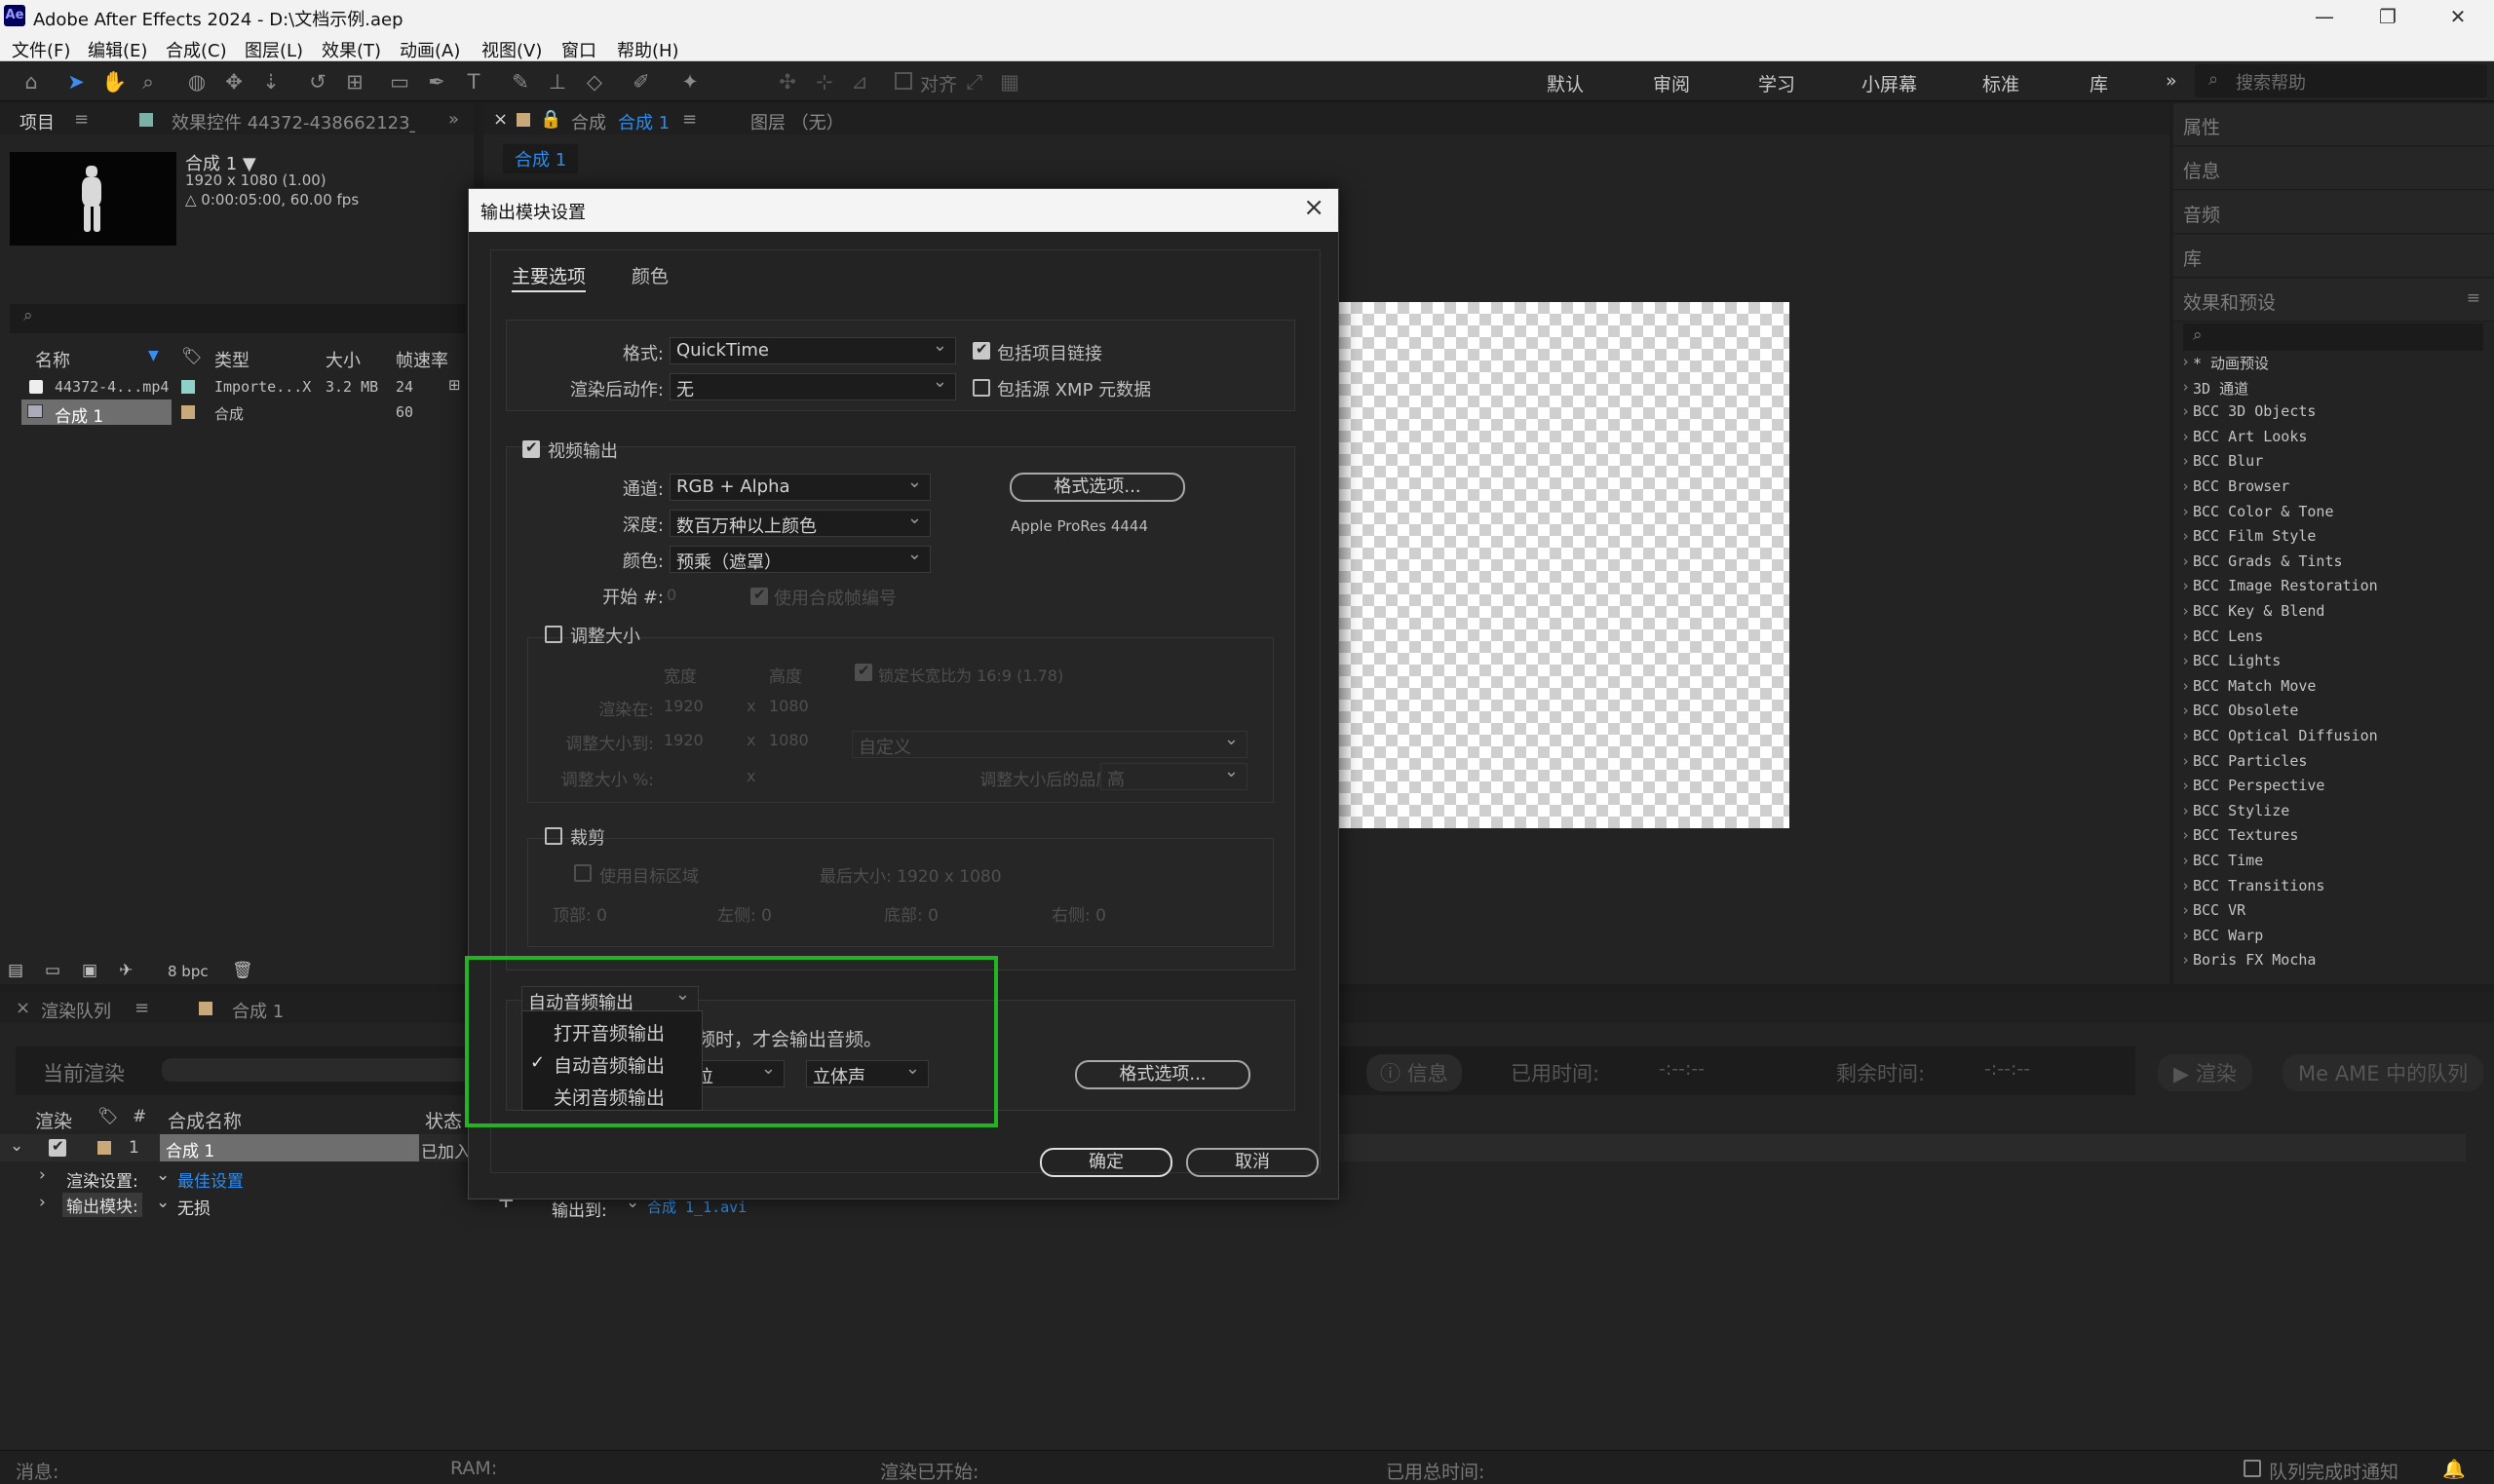 This screenshot has width=2494, height=1484. What do you see at coordinates (148, 82) in the screenshot?
I see `zoom-tool-icon: ⌕` at bounding box center [148, 82].